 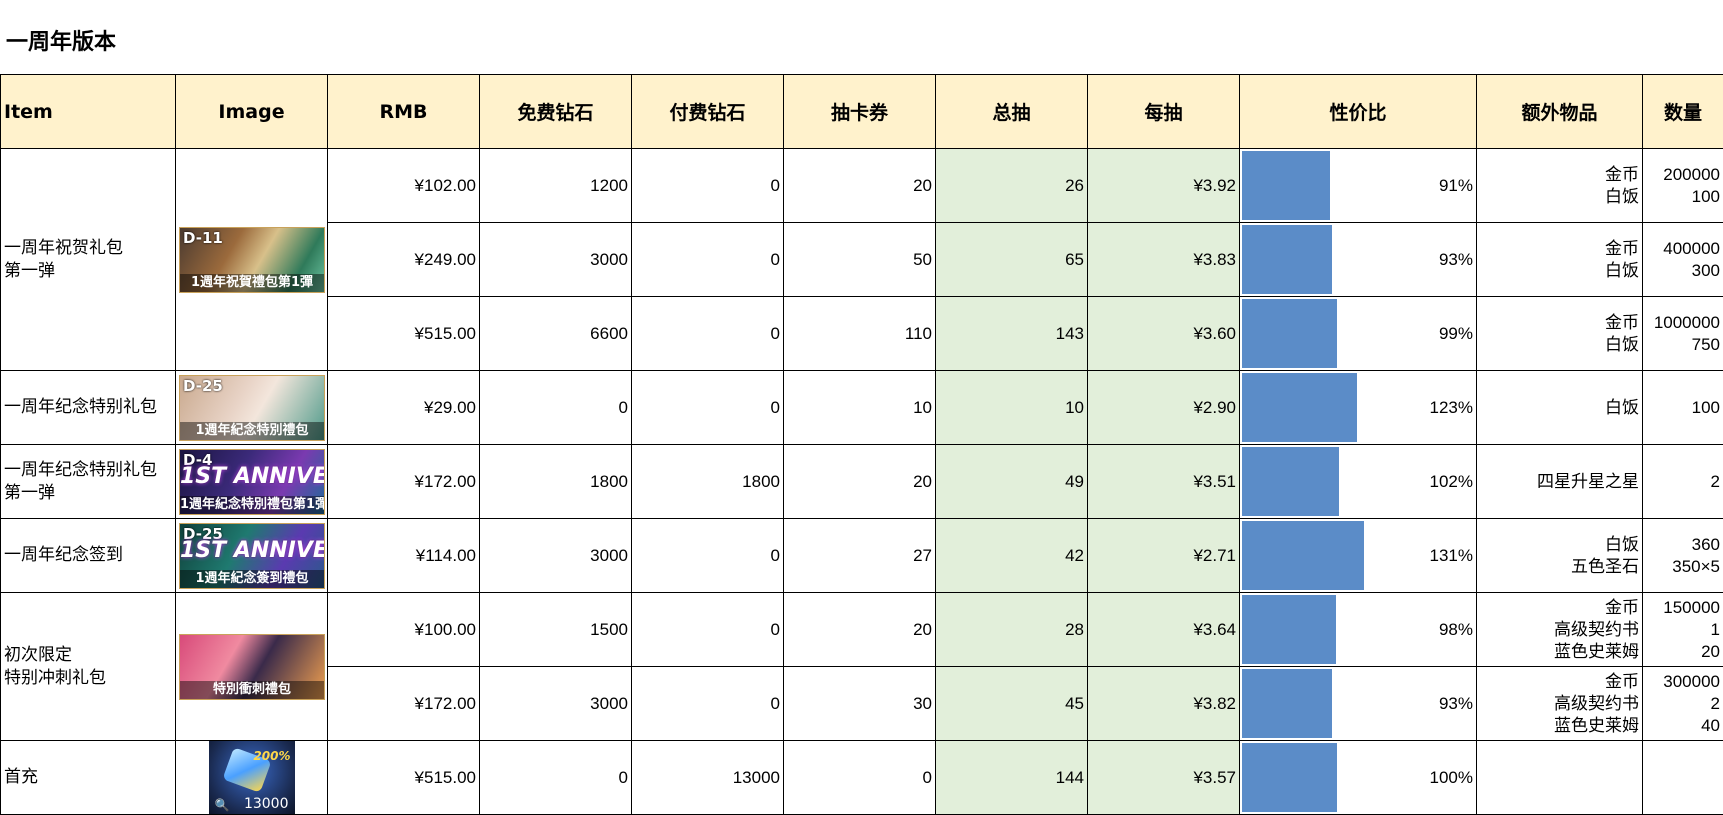 I want to click on per-pull-cell: ¥3.57, so click(x=1163, y=777).